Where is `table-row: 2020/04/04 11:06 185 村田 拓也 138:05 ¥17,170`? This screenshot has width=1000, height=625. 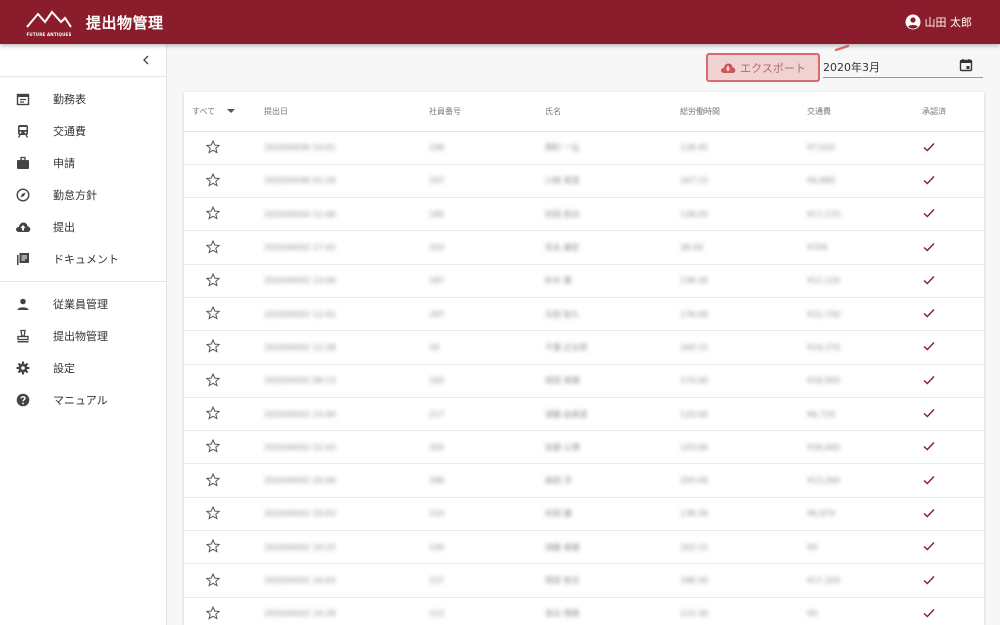 table-row: 2020/04/04 11:06 185 村田 拓也 138:05 ¥17,170 is located at coordinates (584, 214).